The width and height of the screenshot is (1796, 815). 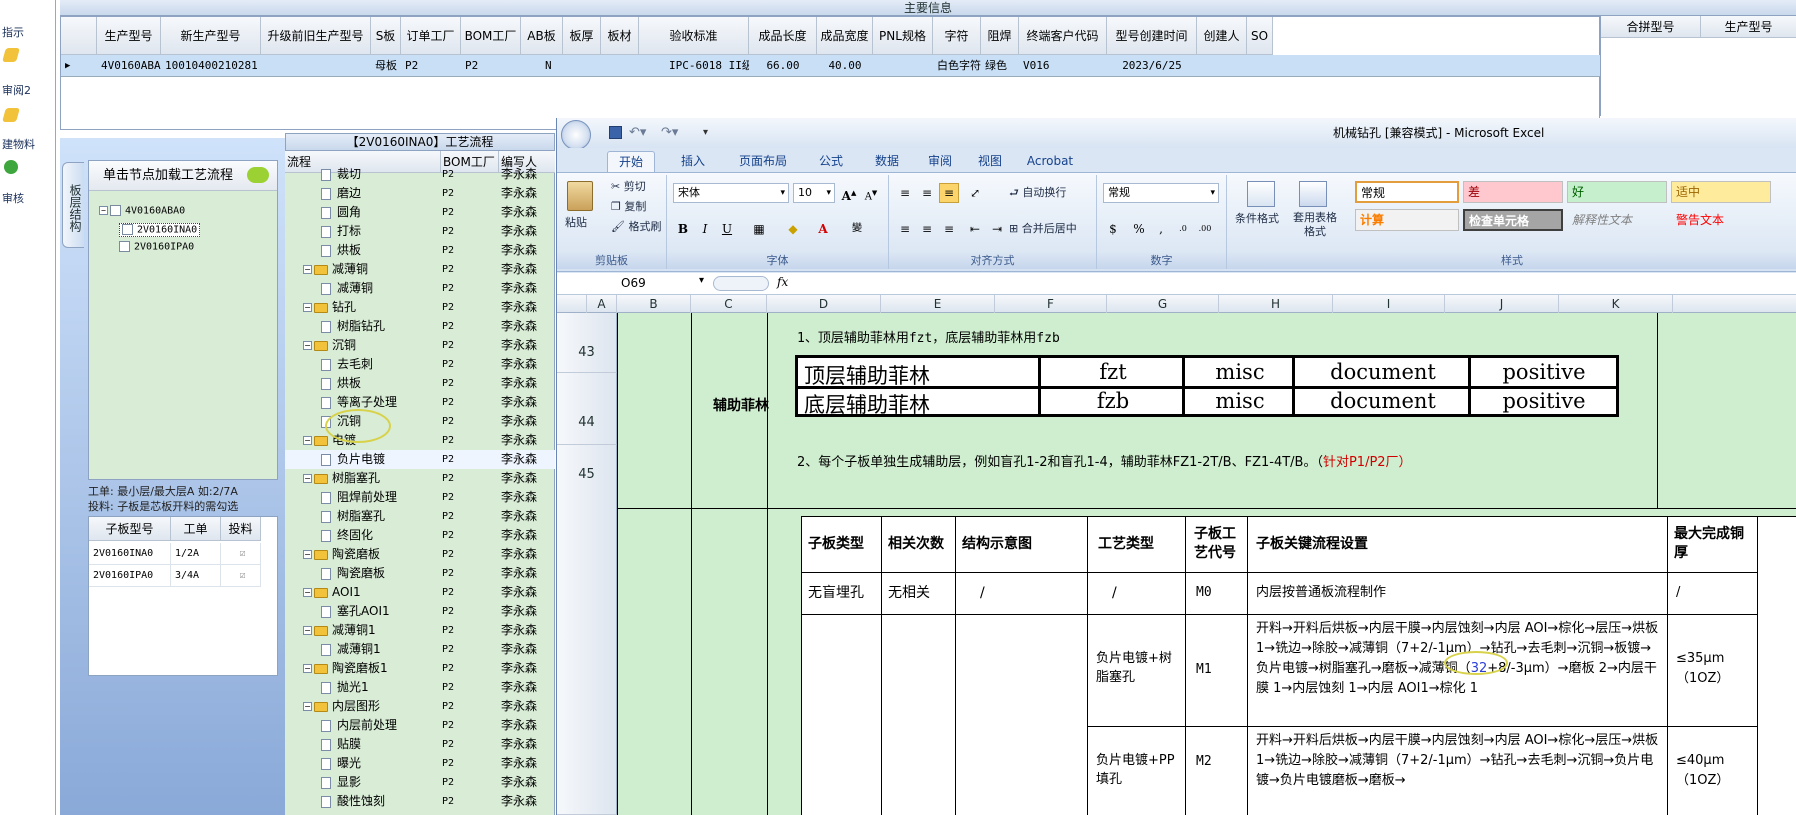 What do you see at coordinates (420, 402) in the screenshot?
I see `process-tree-row: 等离子处理 P2 李永森` at bounding box center [420, 402].